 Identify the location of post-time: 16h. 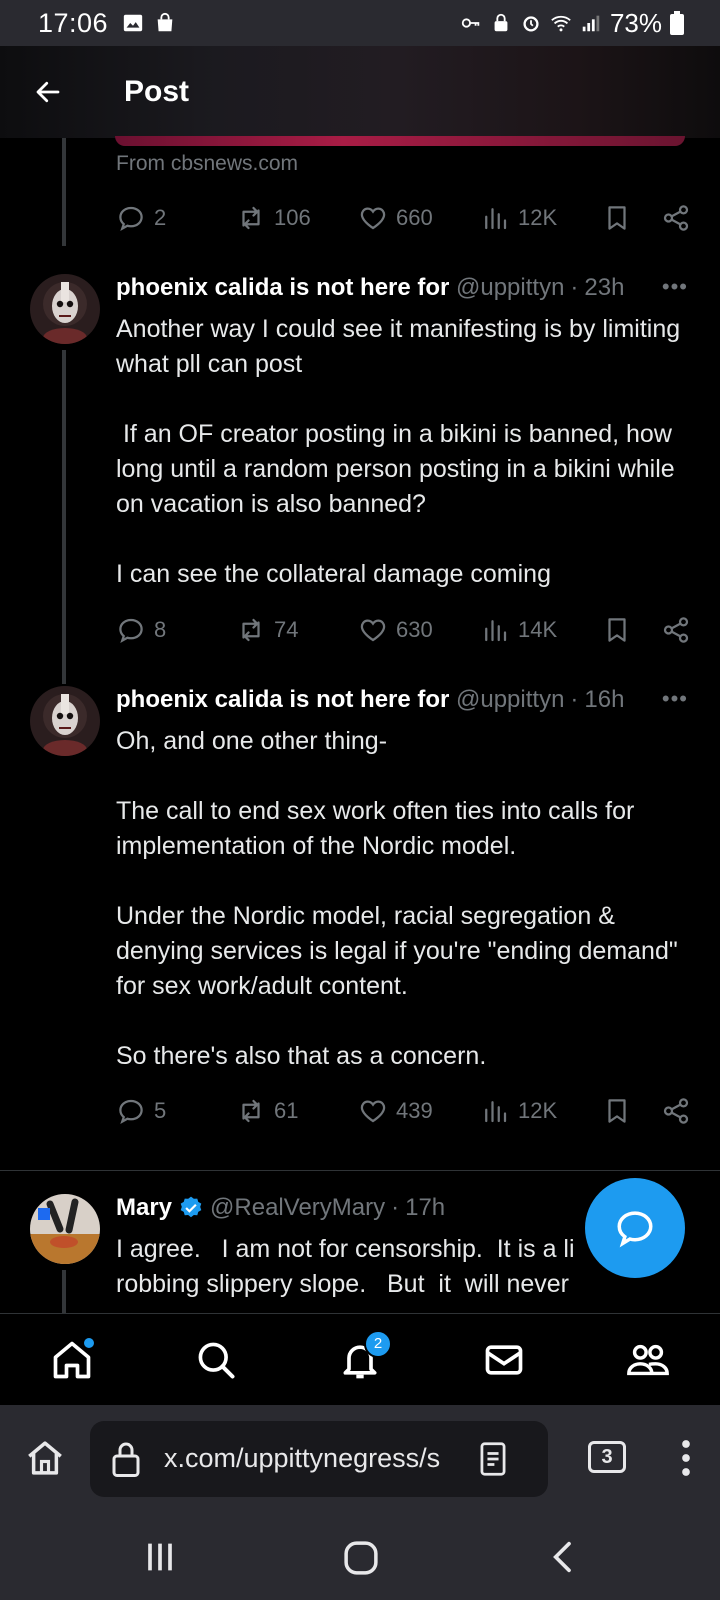
(604, 700).